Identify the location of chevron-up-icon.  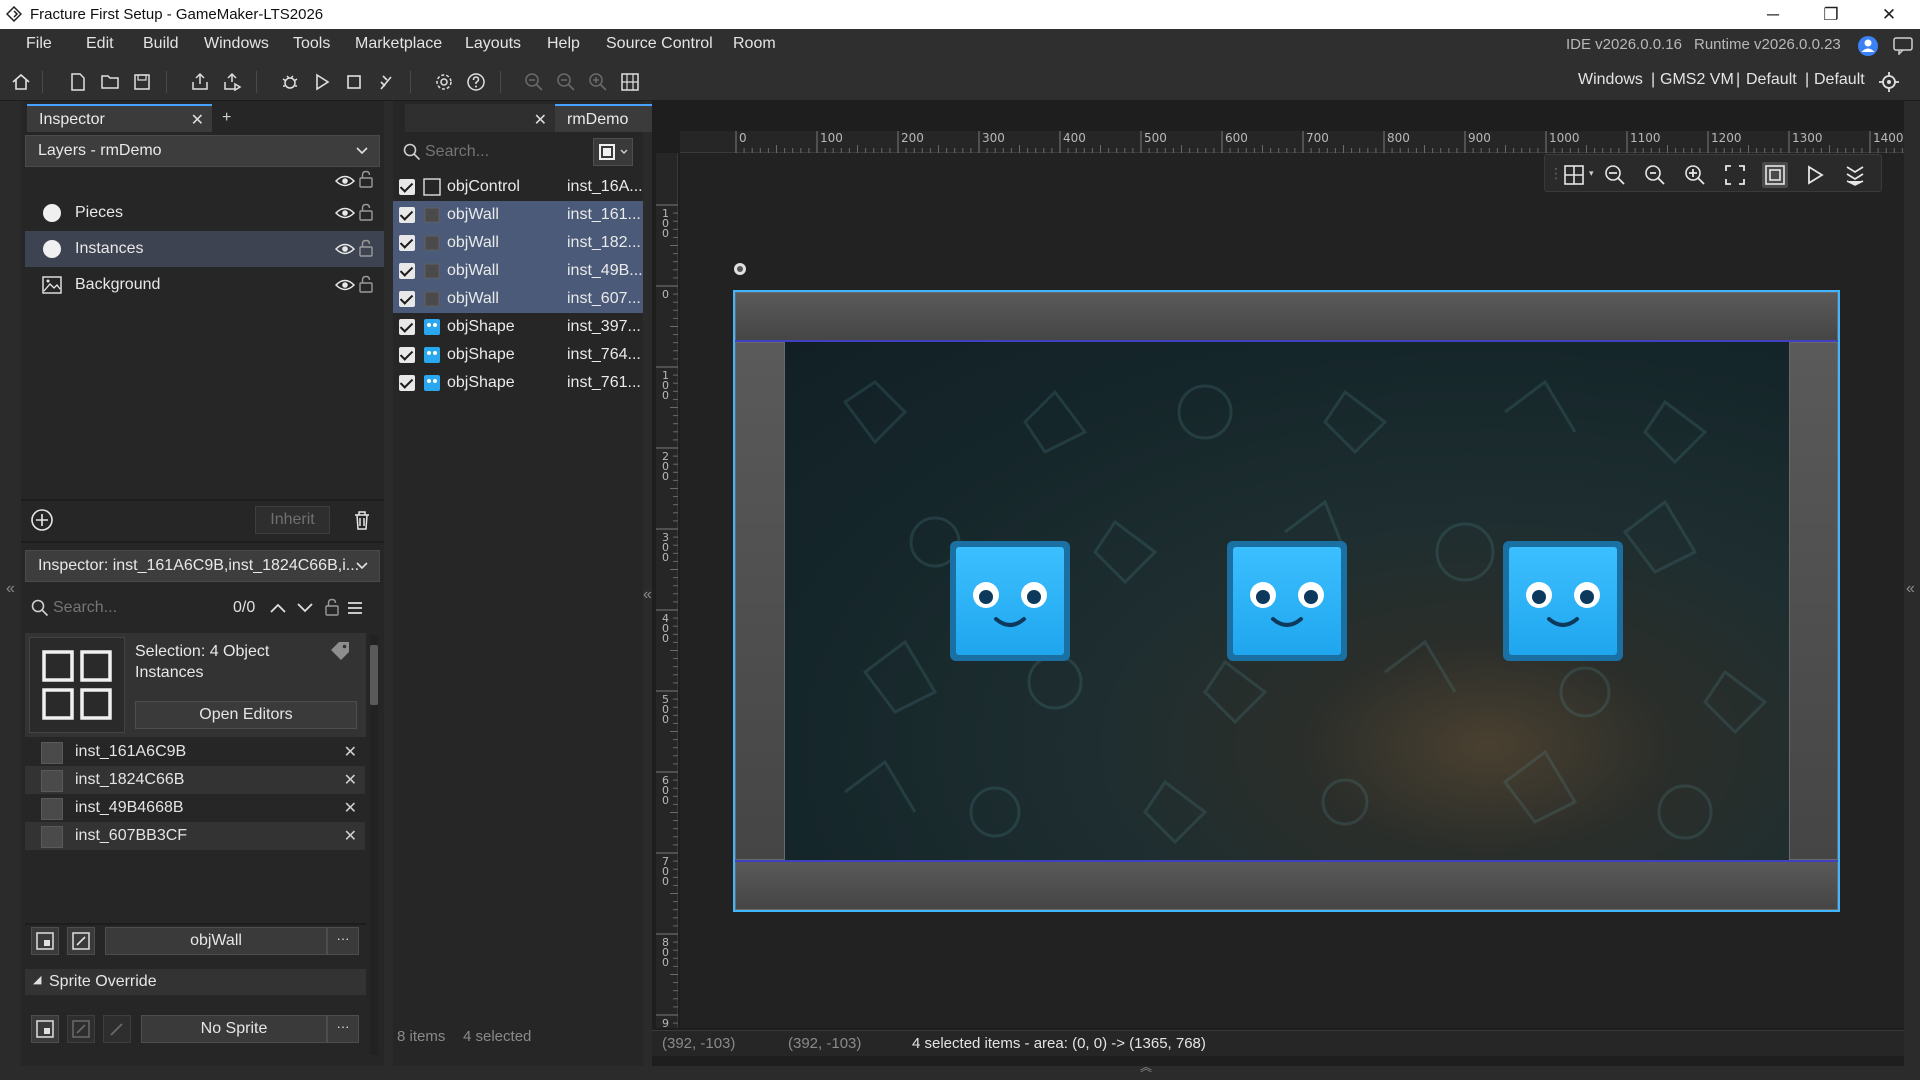
(278, 608).